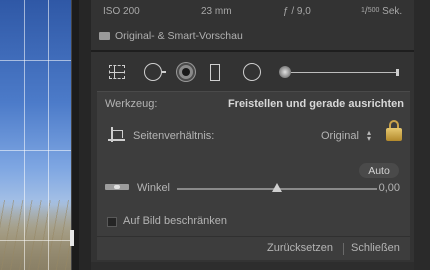 This screenshot has width=430, height=270. What do you see at coordinates (117, 187) in the screenshot?
I see `level-icon` at bounding box center [117, 187].